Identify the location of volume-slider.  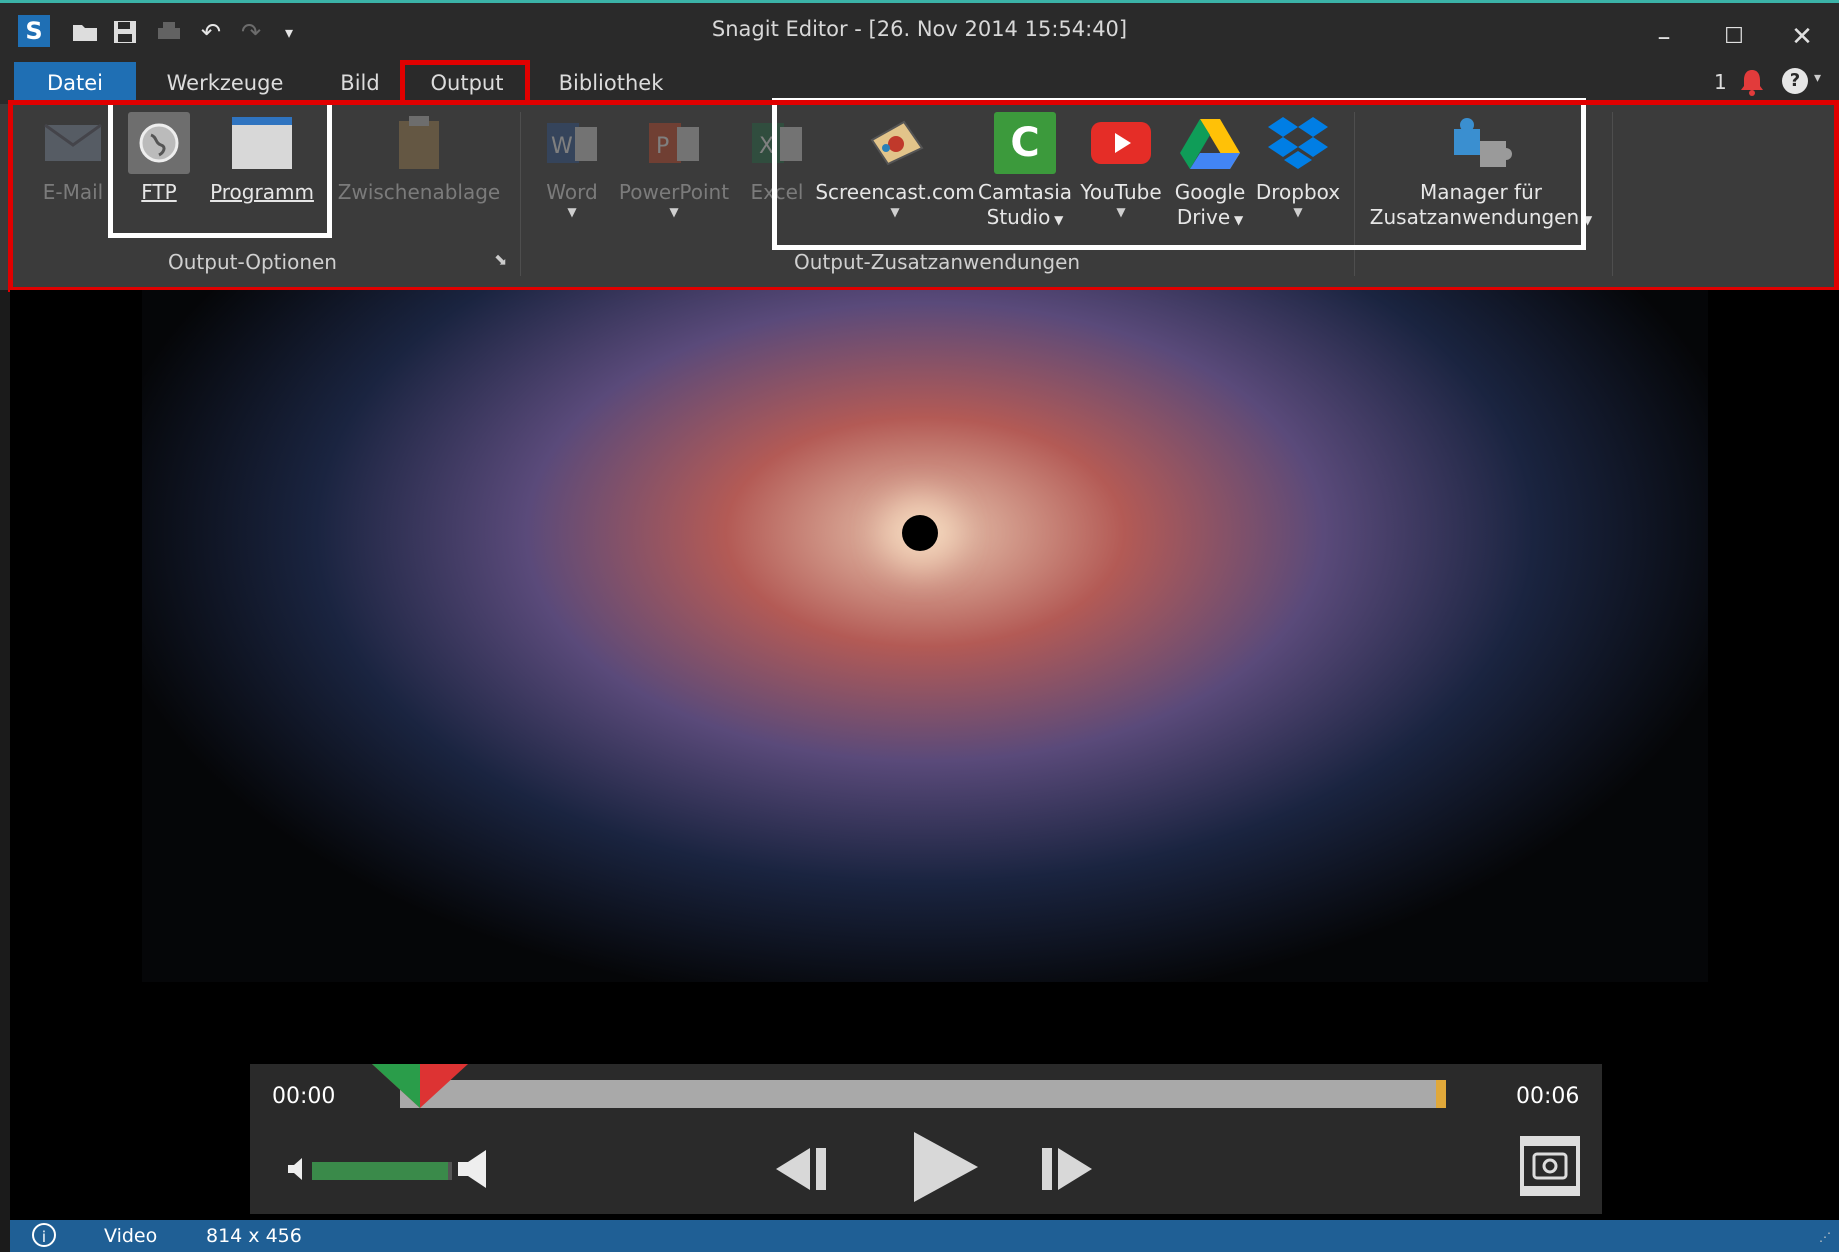
(382, 1171).